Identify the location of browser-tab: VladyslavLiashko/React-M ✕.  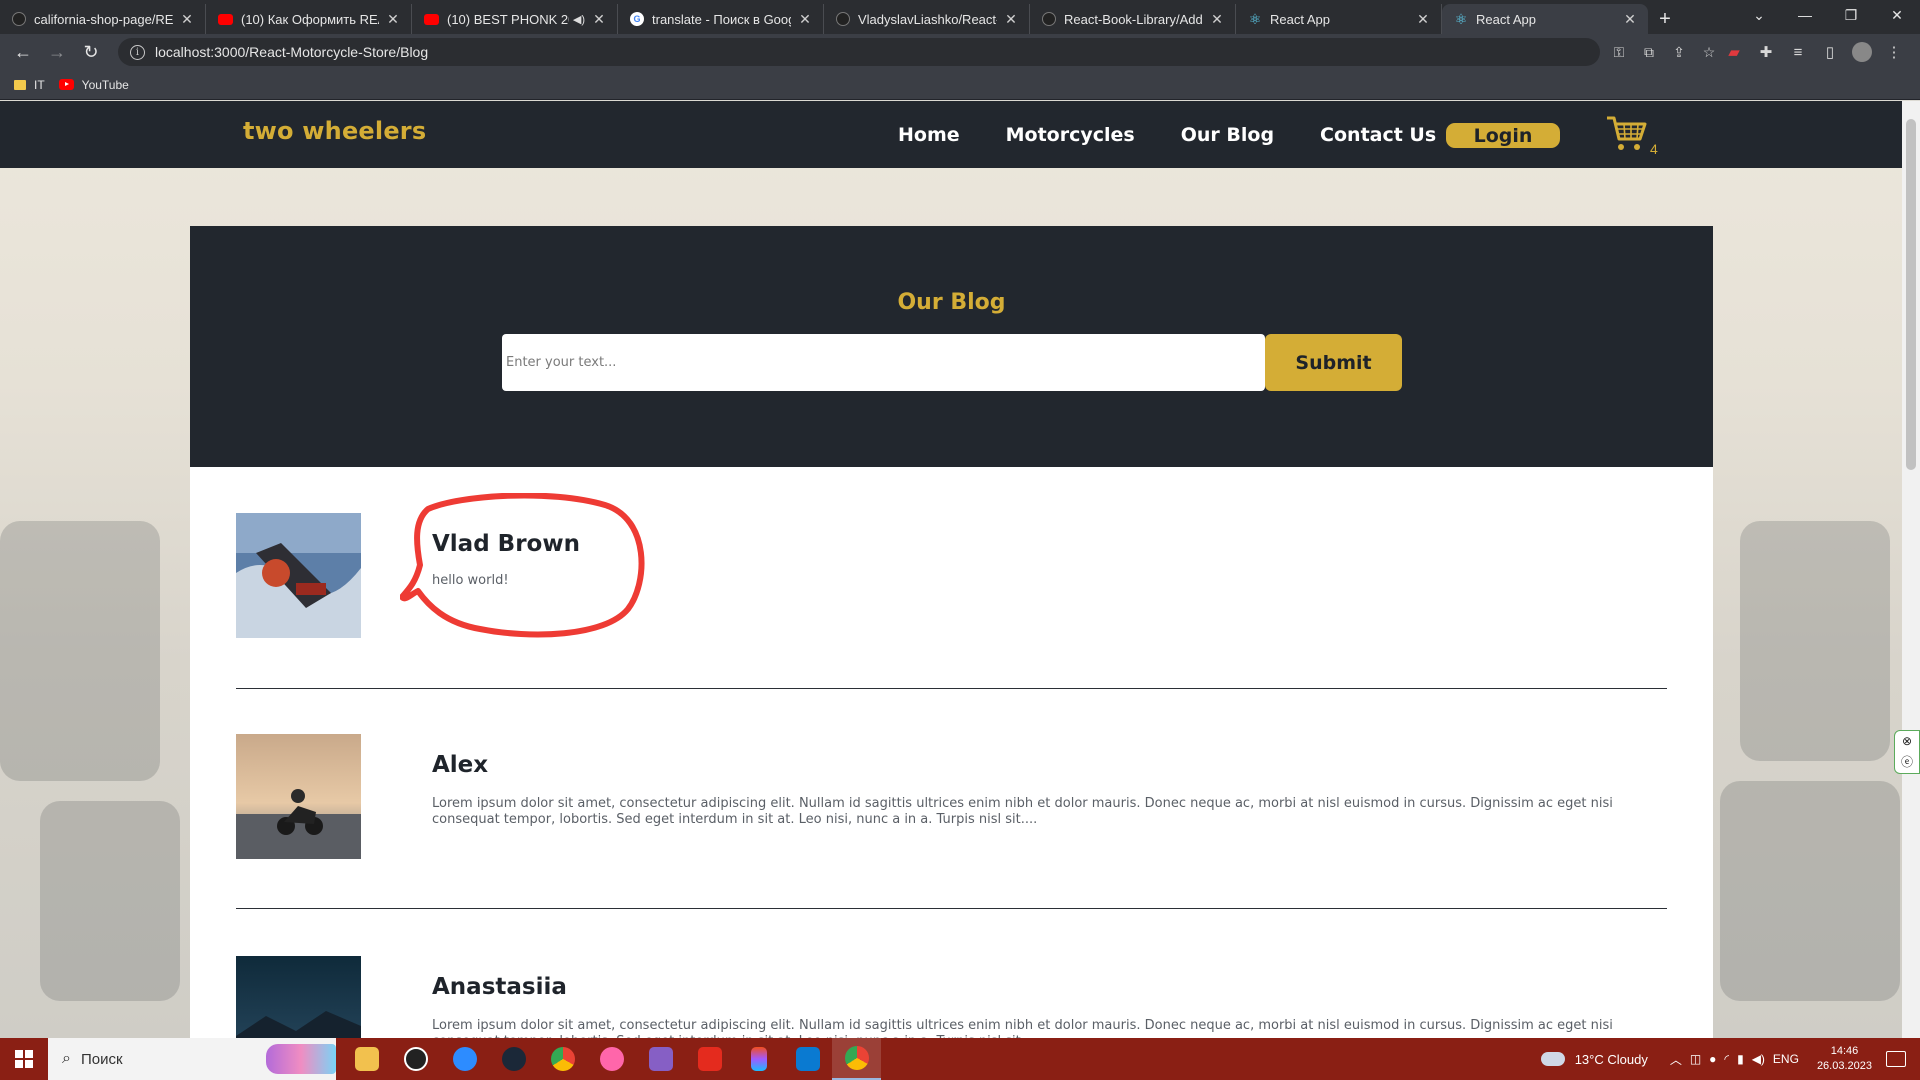
(927, 19).